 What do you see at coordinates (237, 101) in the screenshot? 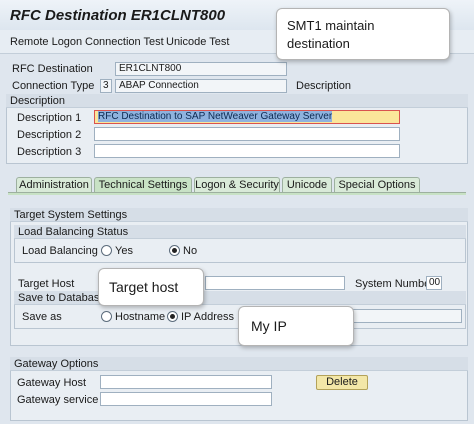
I see `description-group-title: Description` at bounding box center [237, 101].